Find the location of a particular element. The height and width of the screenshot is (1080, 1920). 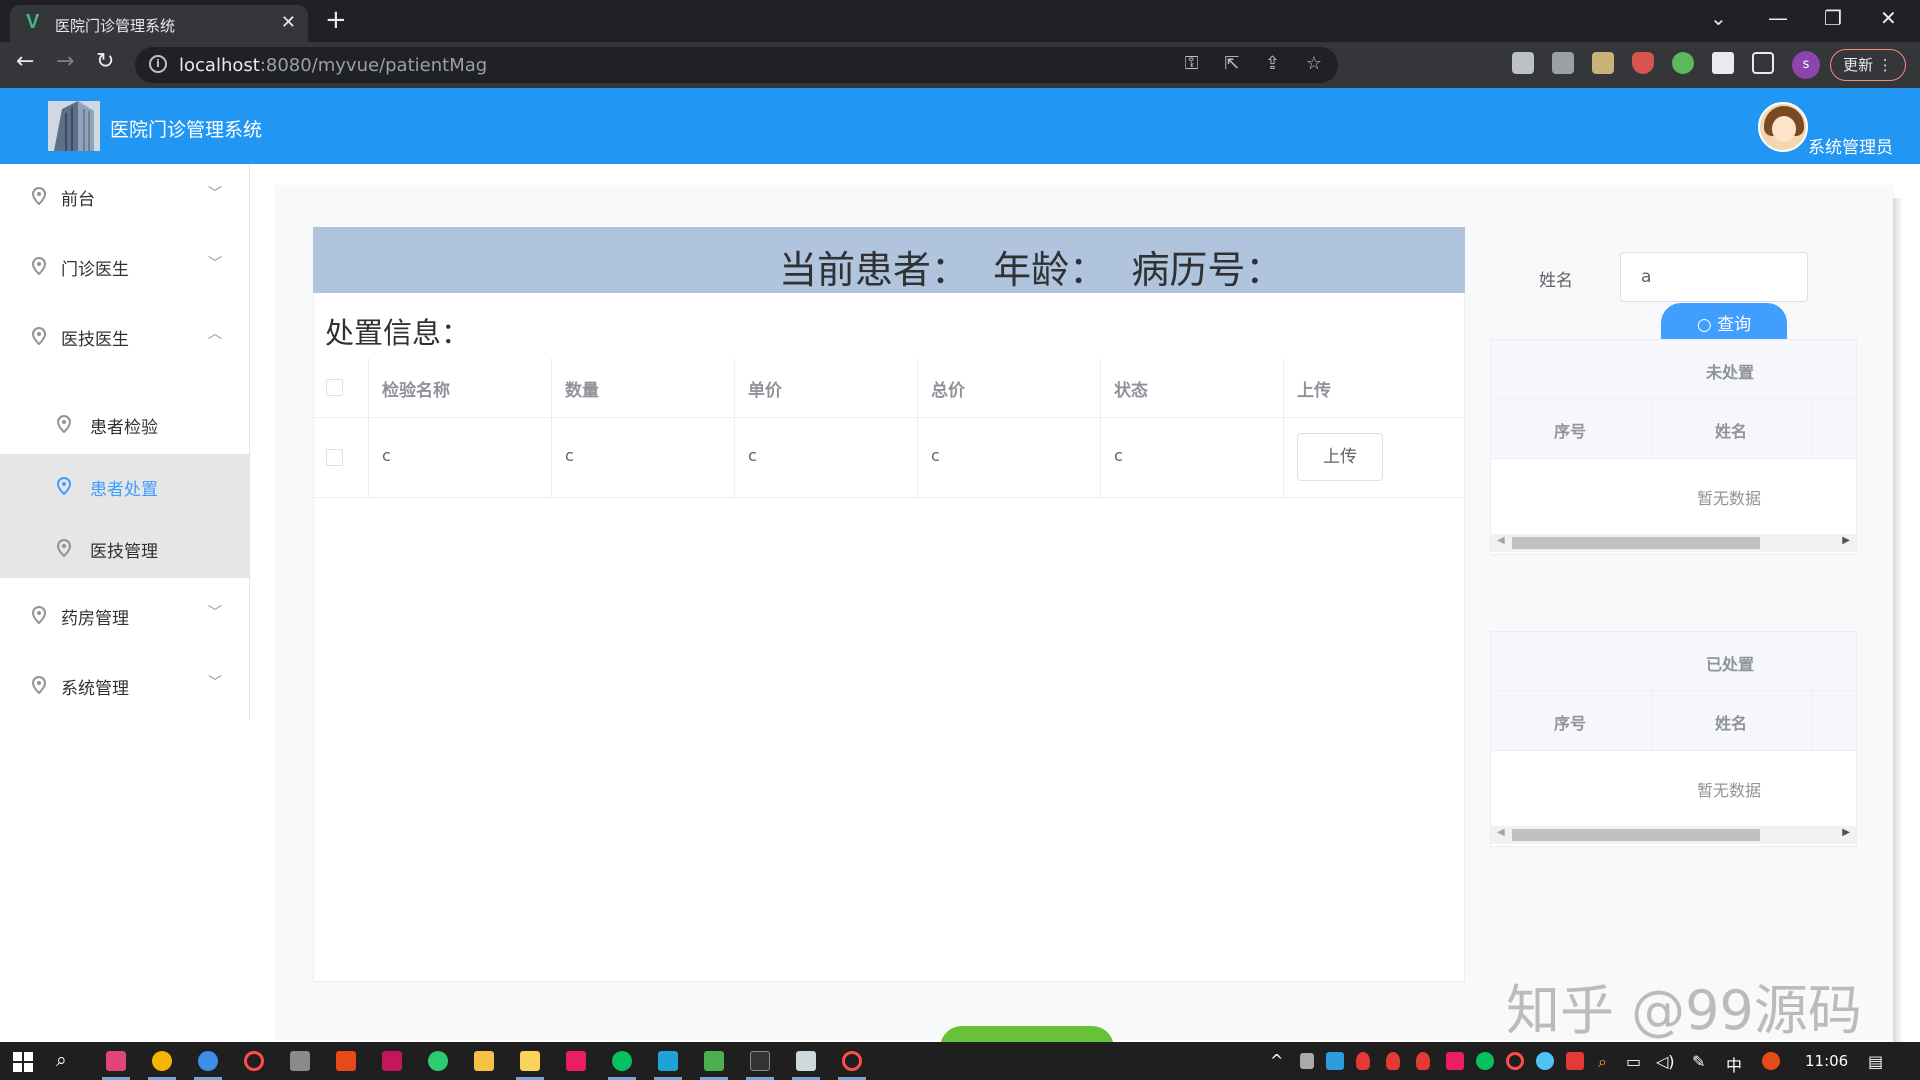

extension-image-icon is located at coordinates (1603, 63).